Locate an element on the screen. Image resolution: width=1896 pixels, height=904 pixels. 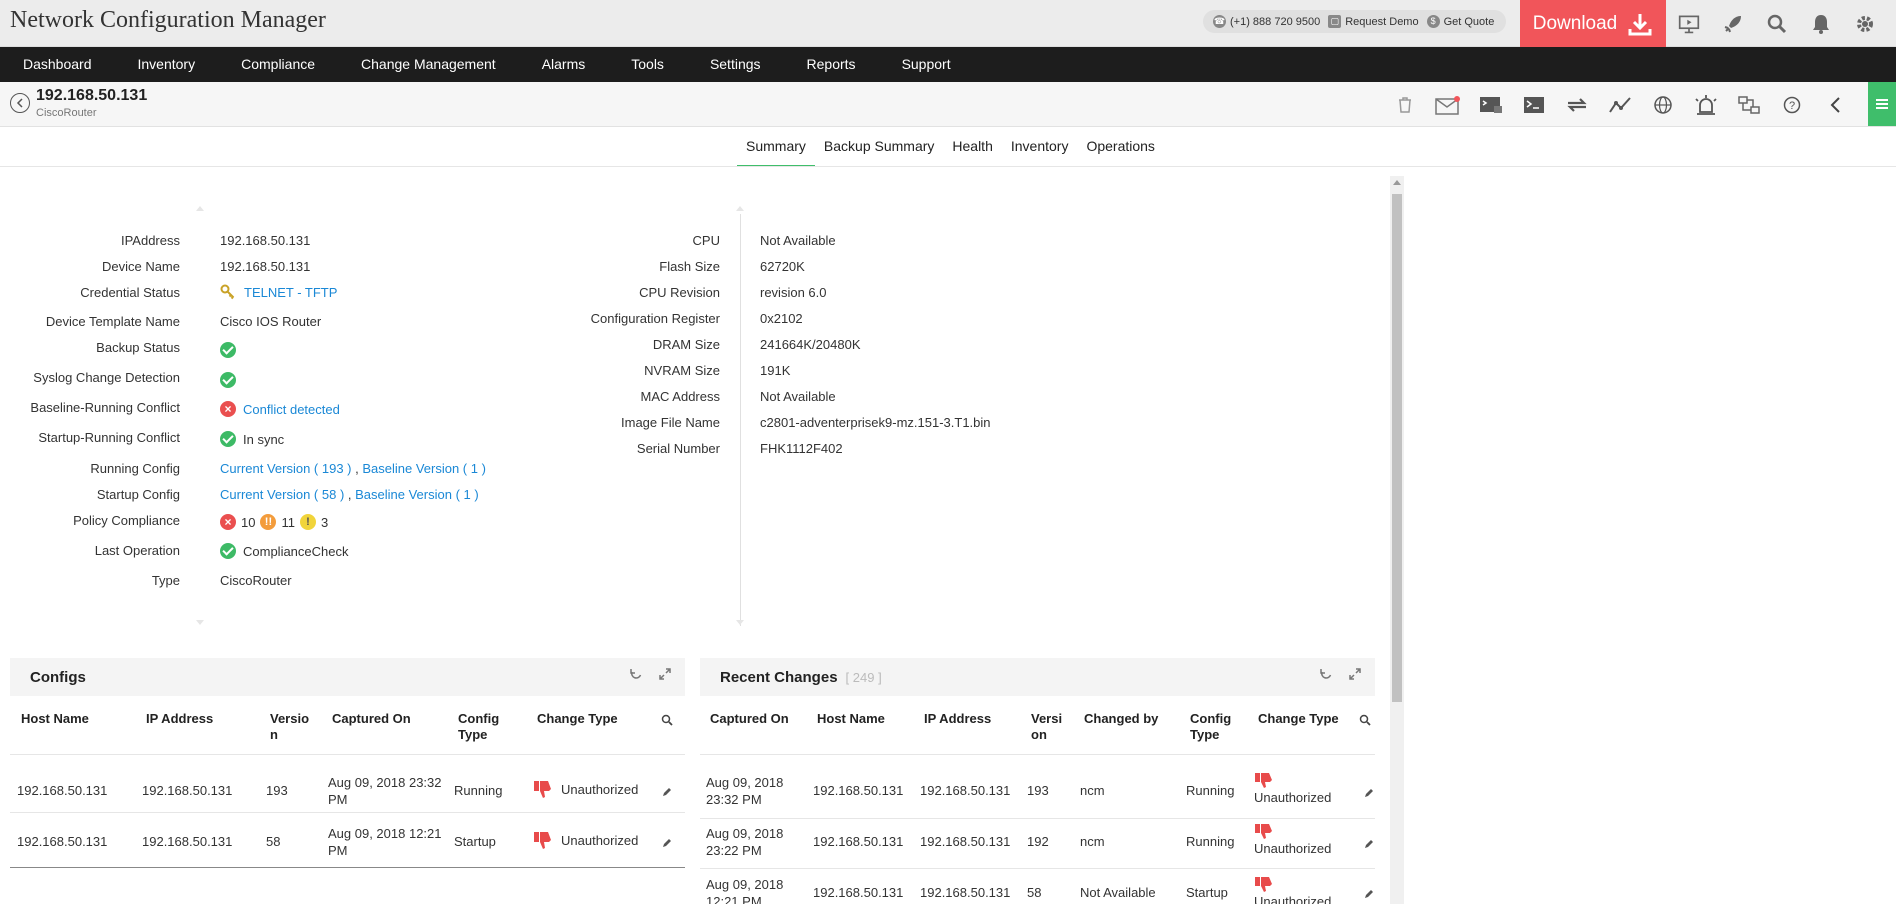
configs-col-change-type: Change Type is located at coordinates (577, 719).